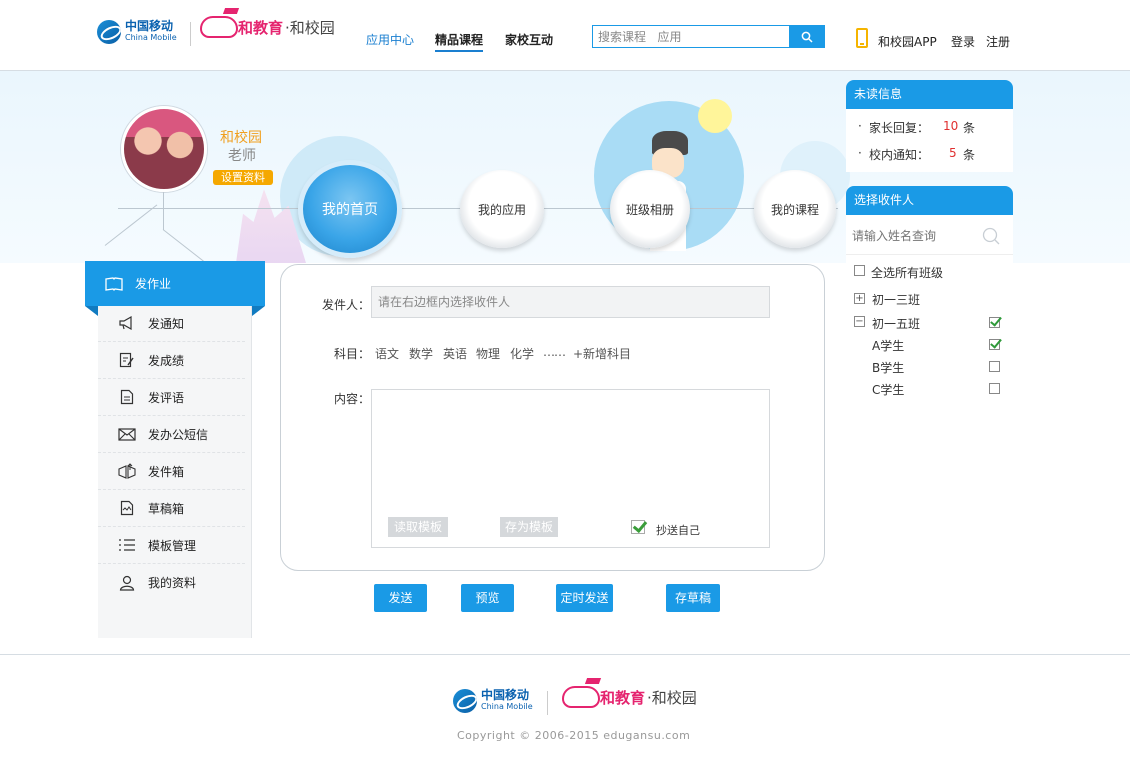 The image size is (1130, 769). What do you see at coordinates (421, 353) in the screenshot?
I see `subject-math: 数学` at bounding box center [421, 353].